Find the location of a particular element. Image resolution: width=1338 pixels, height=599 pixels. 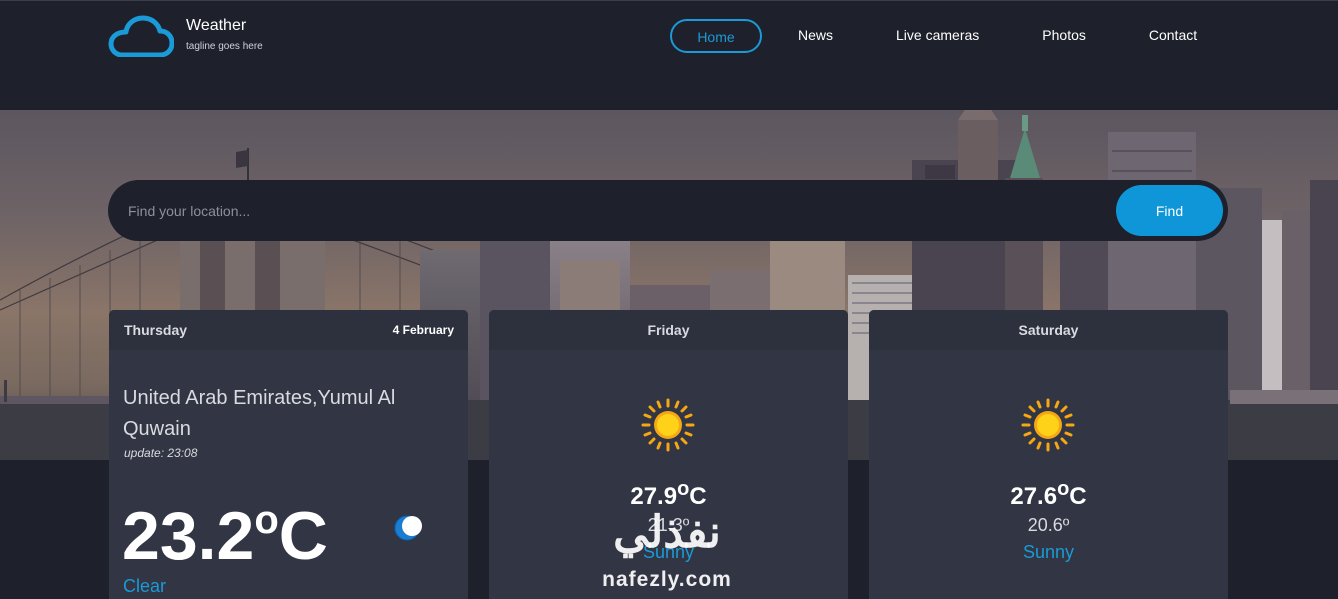

search-bar: Find is located at coordinates (668, 210).